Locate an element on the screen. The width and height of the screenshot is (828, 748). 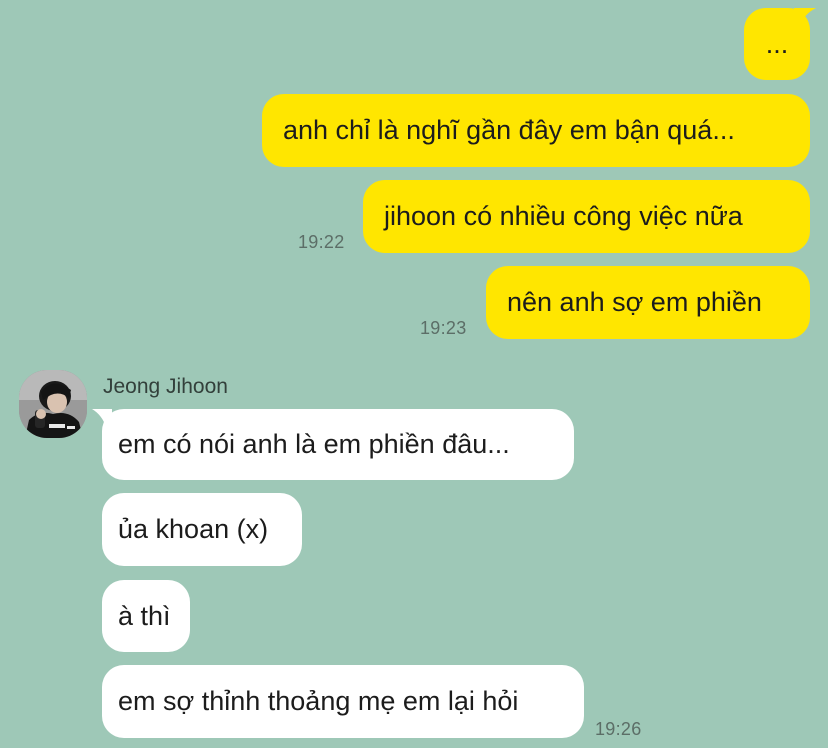
outgoing-message: nên anh sợ em phiền is located at coordinates (648, 302).